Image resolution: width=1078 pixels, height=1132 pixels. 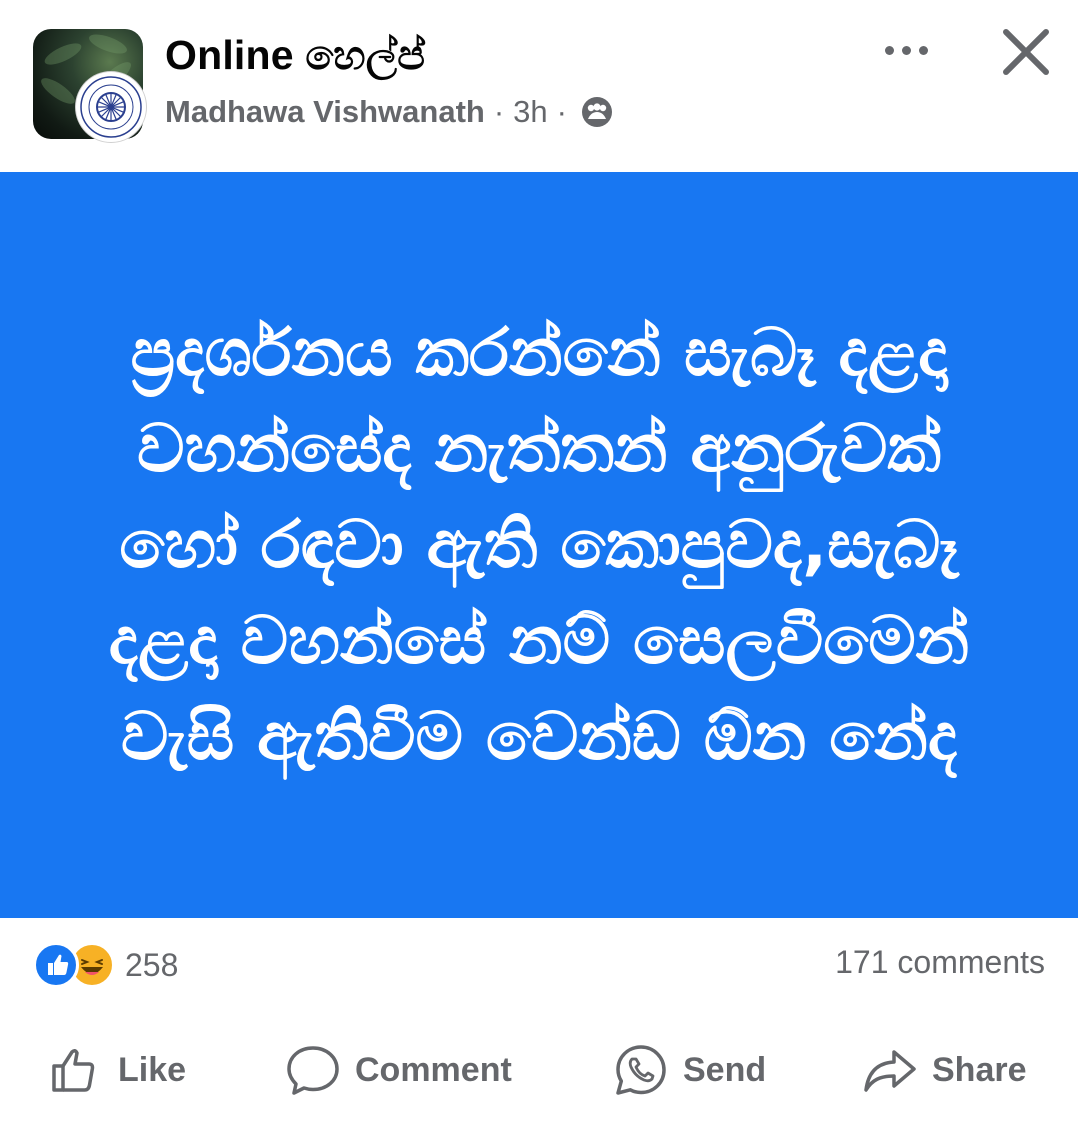 What do you see at coordinates (433, 1069) in the screenshot?
I see `comment-label: Comment` at bounding box center [433, 1069].